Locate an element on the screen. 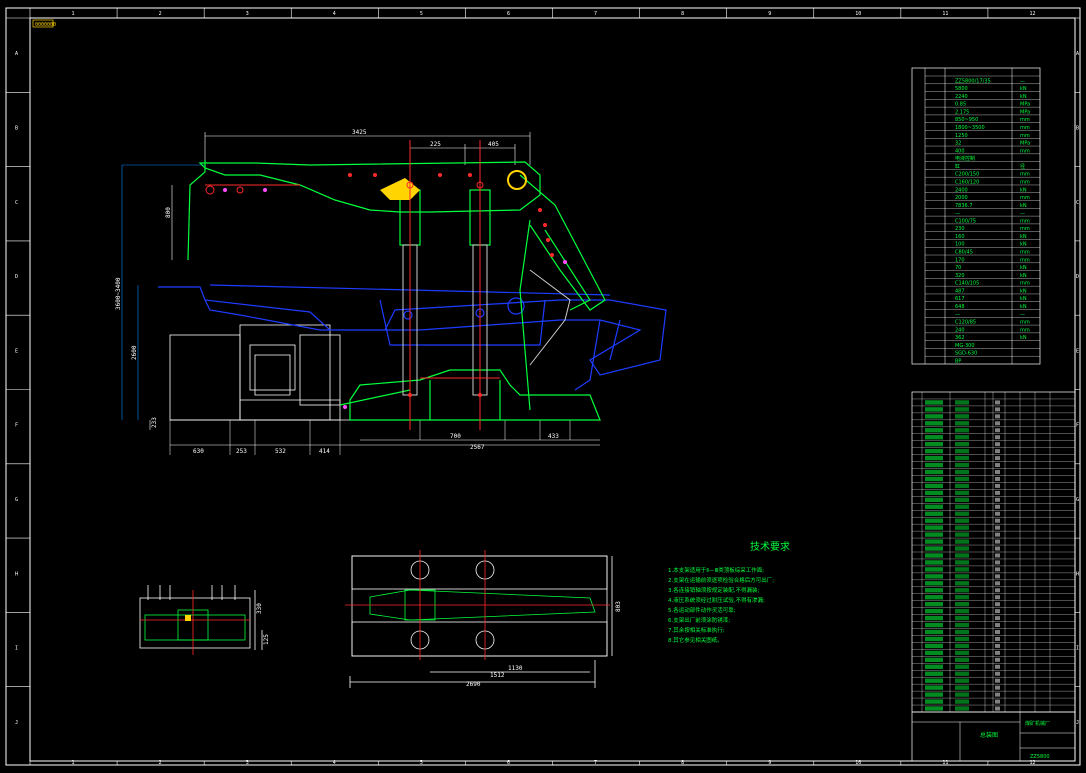 This screenshot has height=773, width=1086. zone-letter-right: D is located at coordinates (1077, 277).